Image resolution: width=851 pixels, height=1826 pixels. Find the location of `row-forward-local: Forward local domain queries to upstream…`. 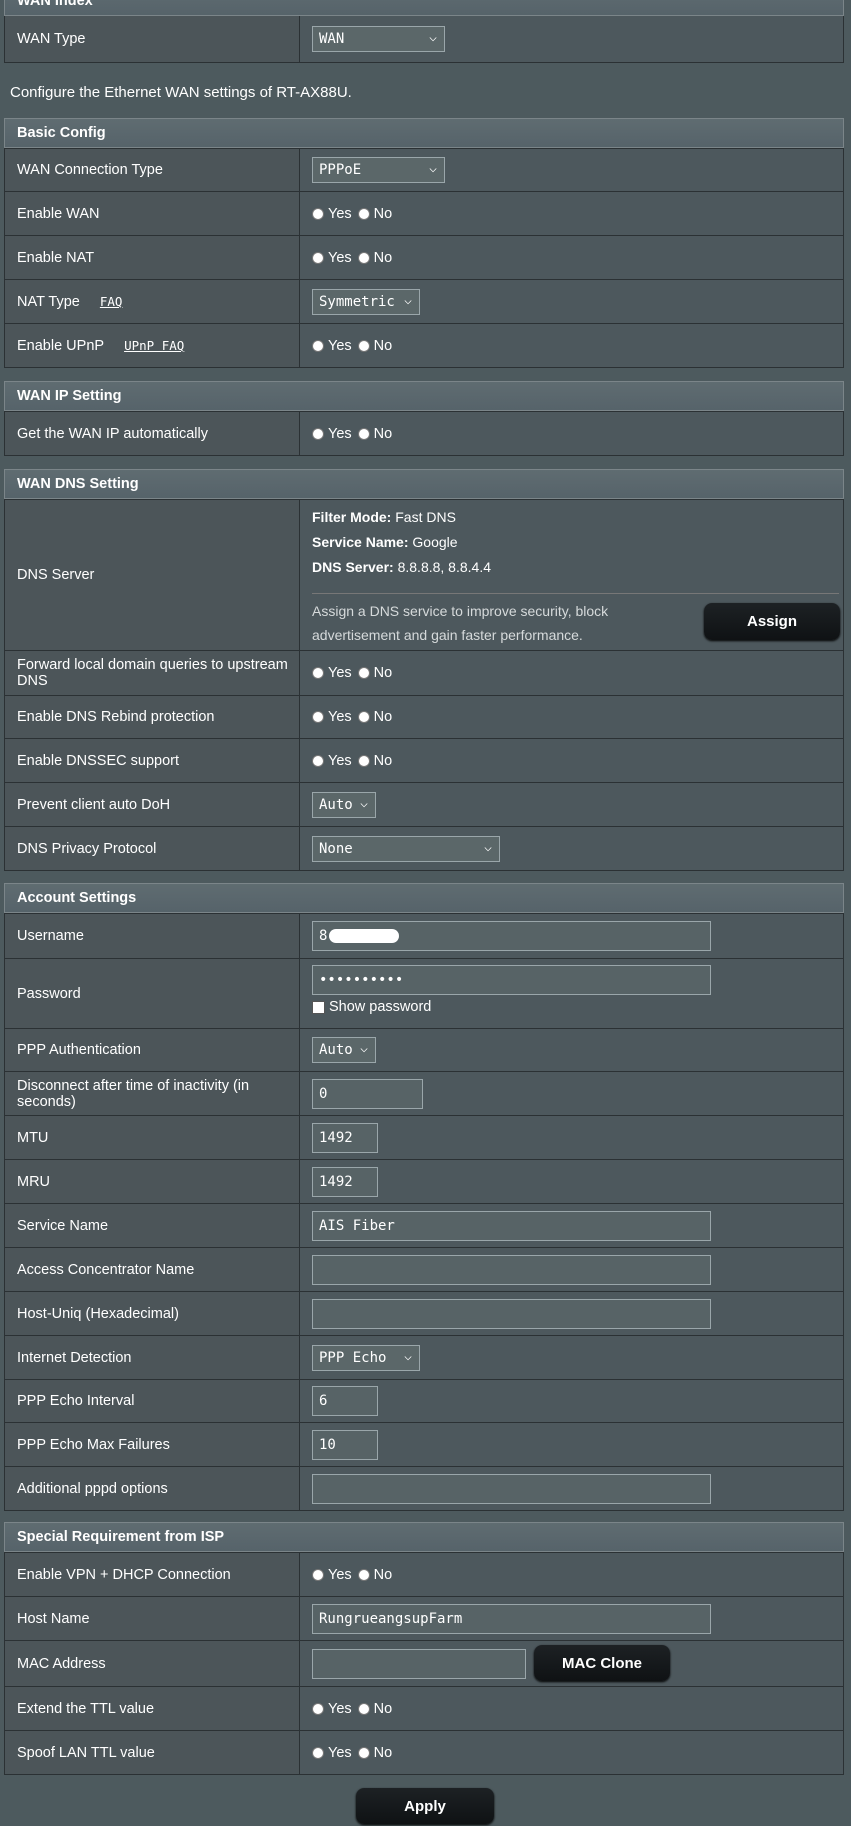

row-forward-local: Forward local domain queries to upstream… is located at coordinates (424, 673).